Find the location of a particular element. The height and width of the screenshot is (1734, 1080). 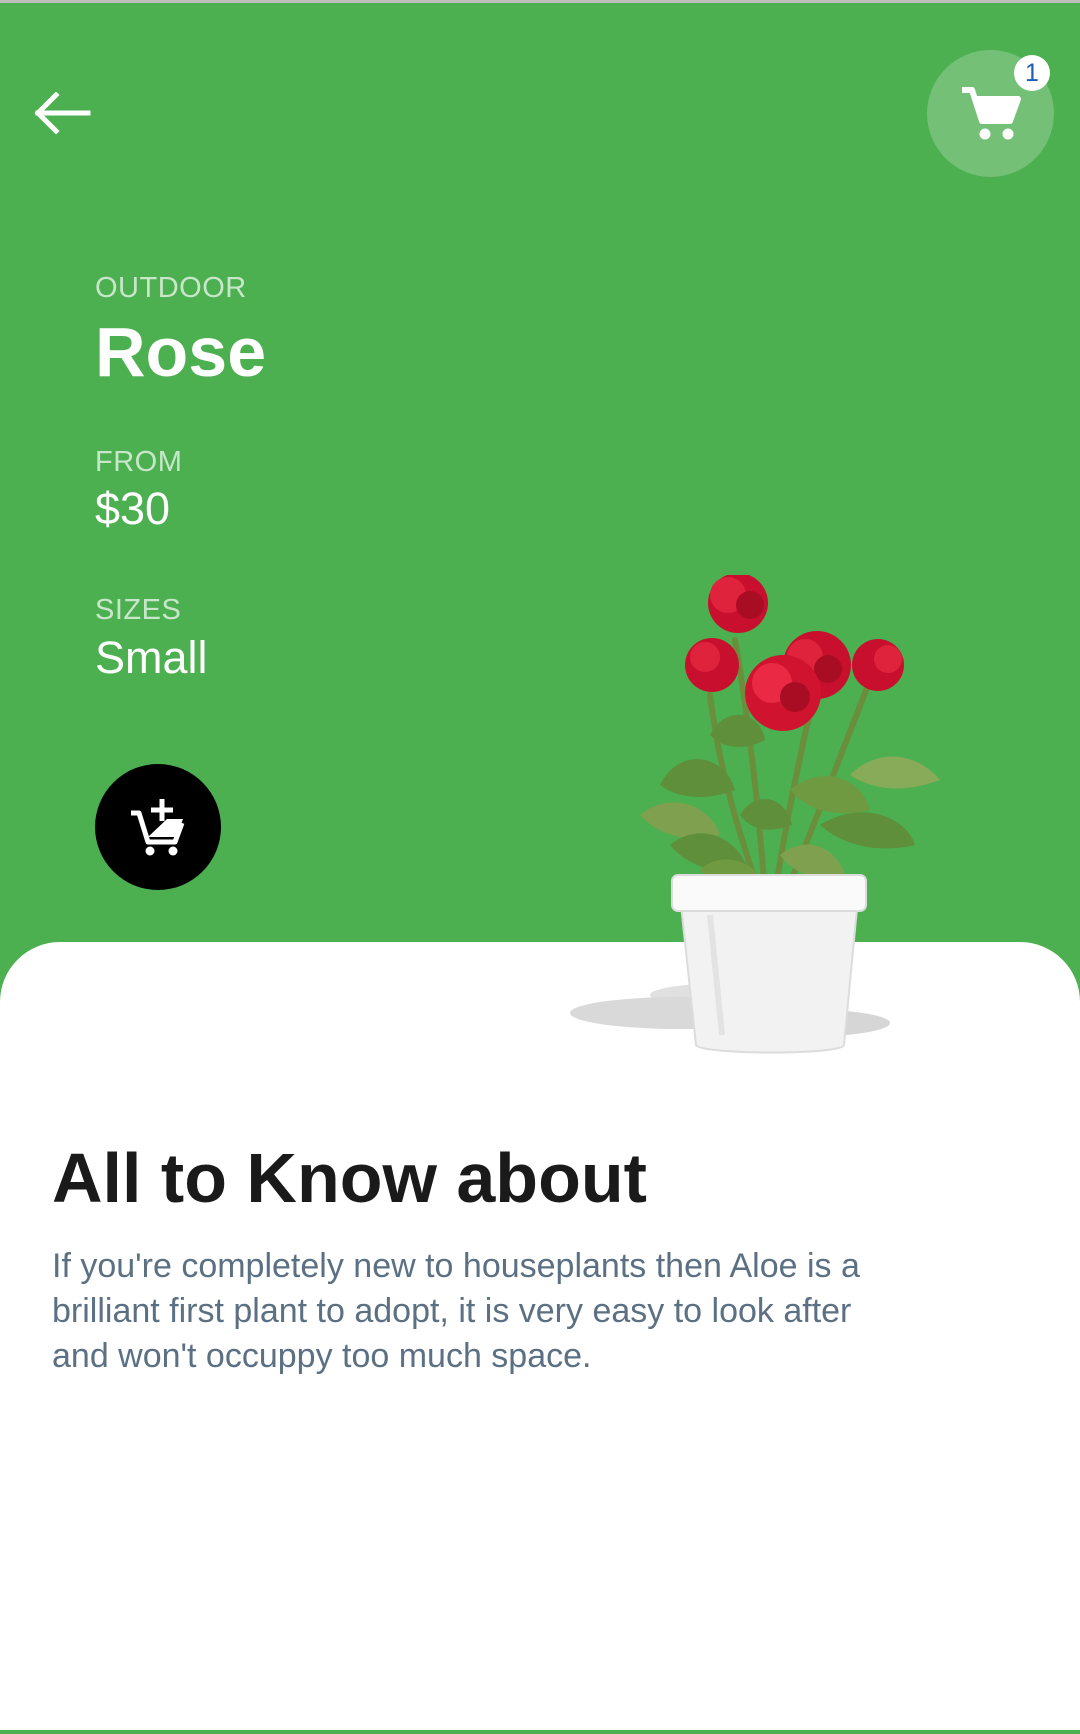

plant-image is located at coordinates (755, 814).